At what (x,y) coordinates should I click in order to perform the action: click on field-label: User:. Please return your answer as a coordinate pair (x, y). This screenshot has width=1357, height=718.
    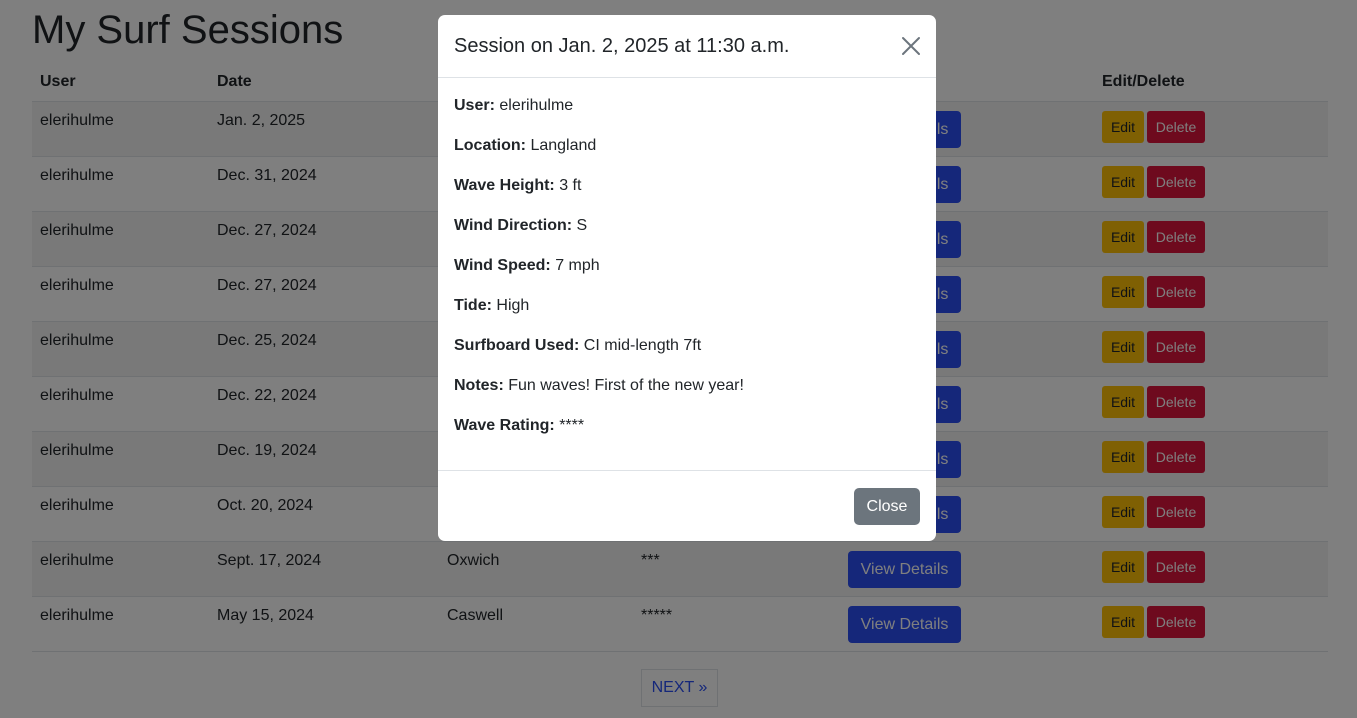
    Looking at the image, I should click on (474, 105).